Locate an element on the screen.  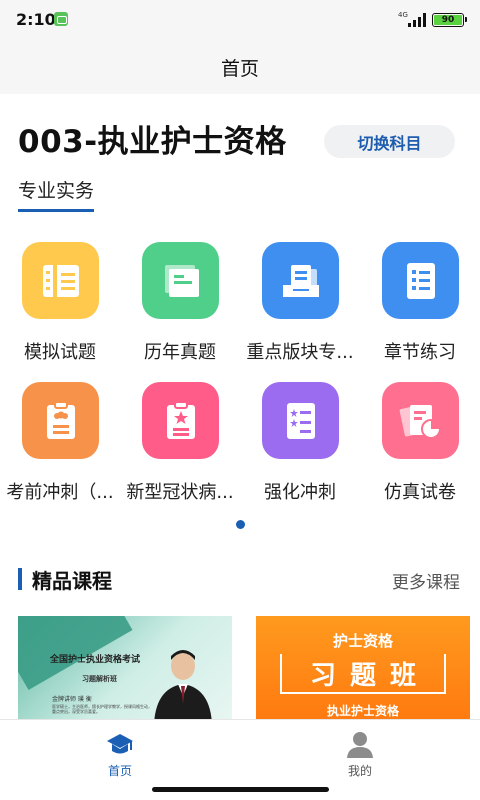
grid-item-simulation-paper: 仿真试卷 is located at coordinates (420, 446).